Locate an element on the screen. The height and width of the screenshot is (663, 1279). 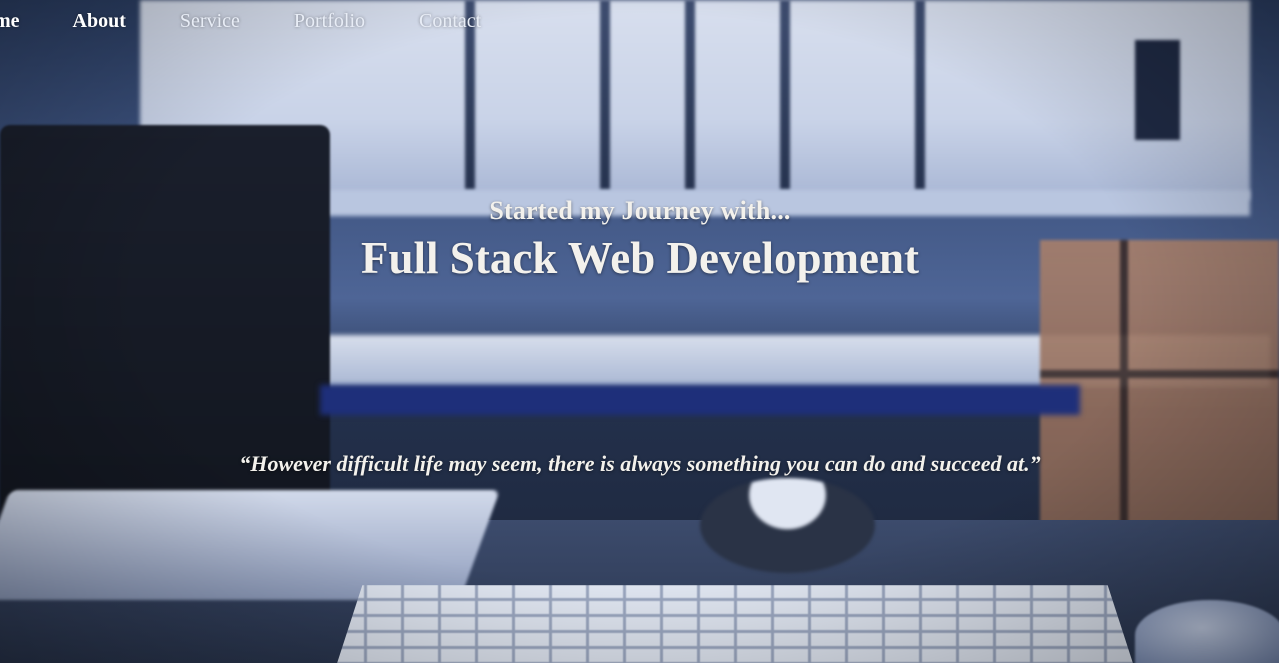
nav-item-service: Service is located at coordinates (210, 21).